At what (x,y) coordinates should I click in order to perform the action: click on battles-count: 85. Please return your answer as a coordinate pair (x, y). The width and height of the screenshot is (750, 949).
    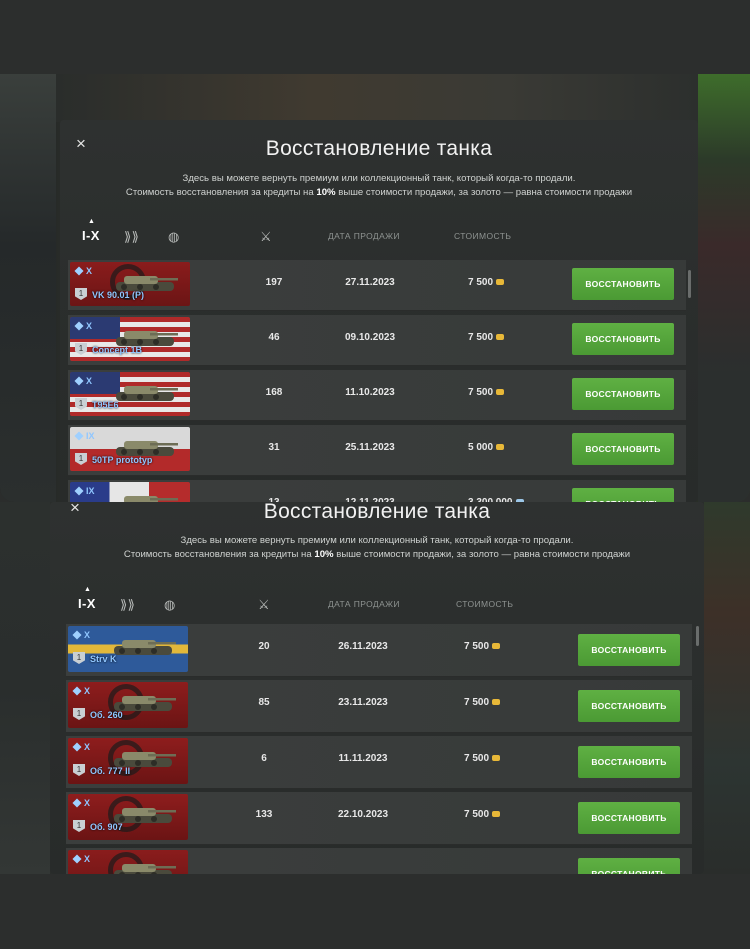
    Looking at the image, I should click on (264, 702).